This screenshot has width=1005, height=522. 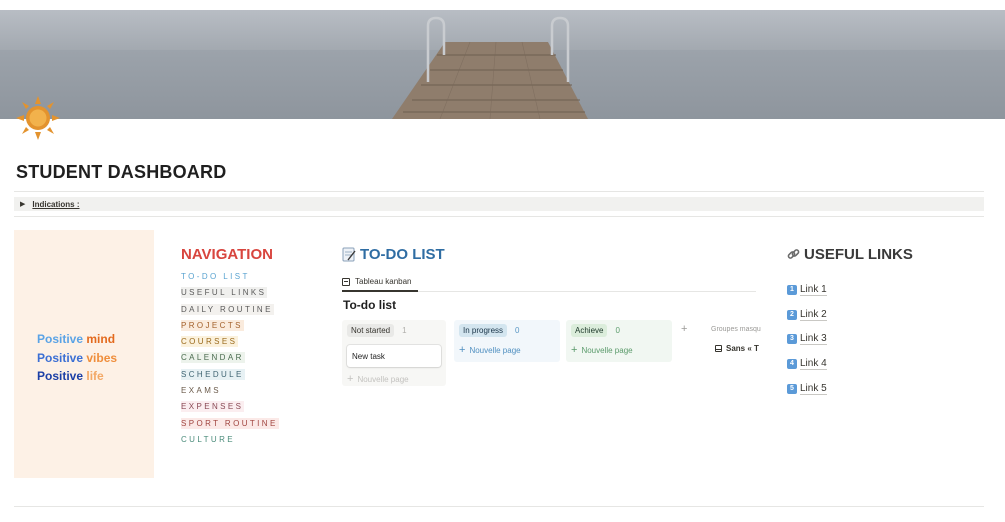 I want to click on nav-item-schedule: SCHEDULE, so click(x=230, y=376).